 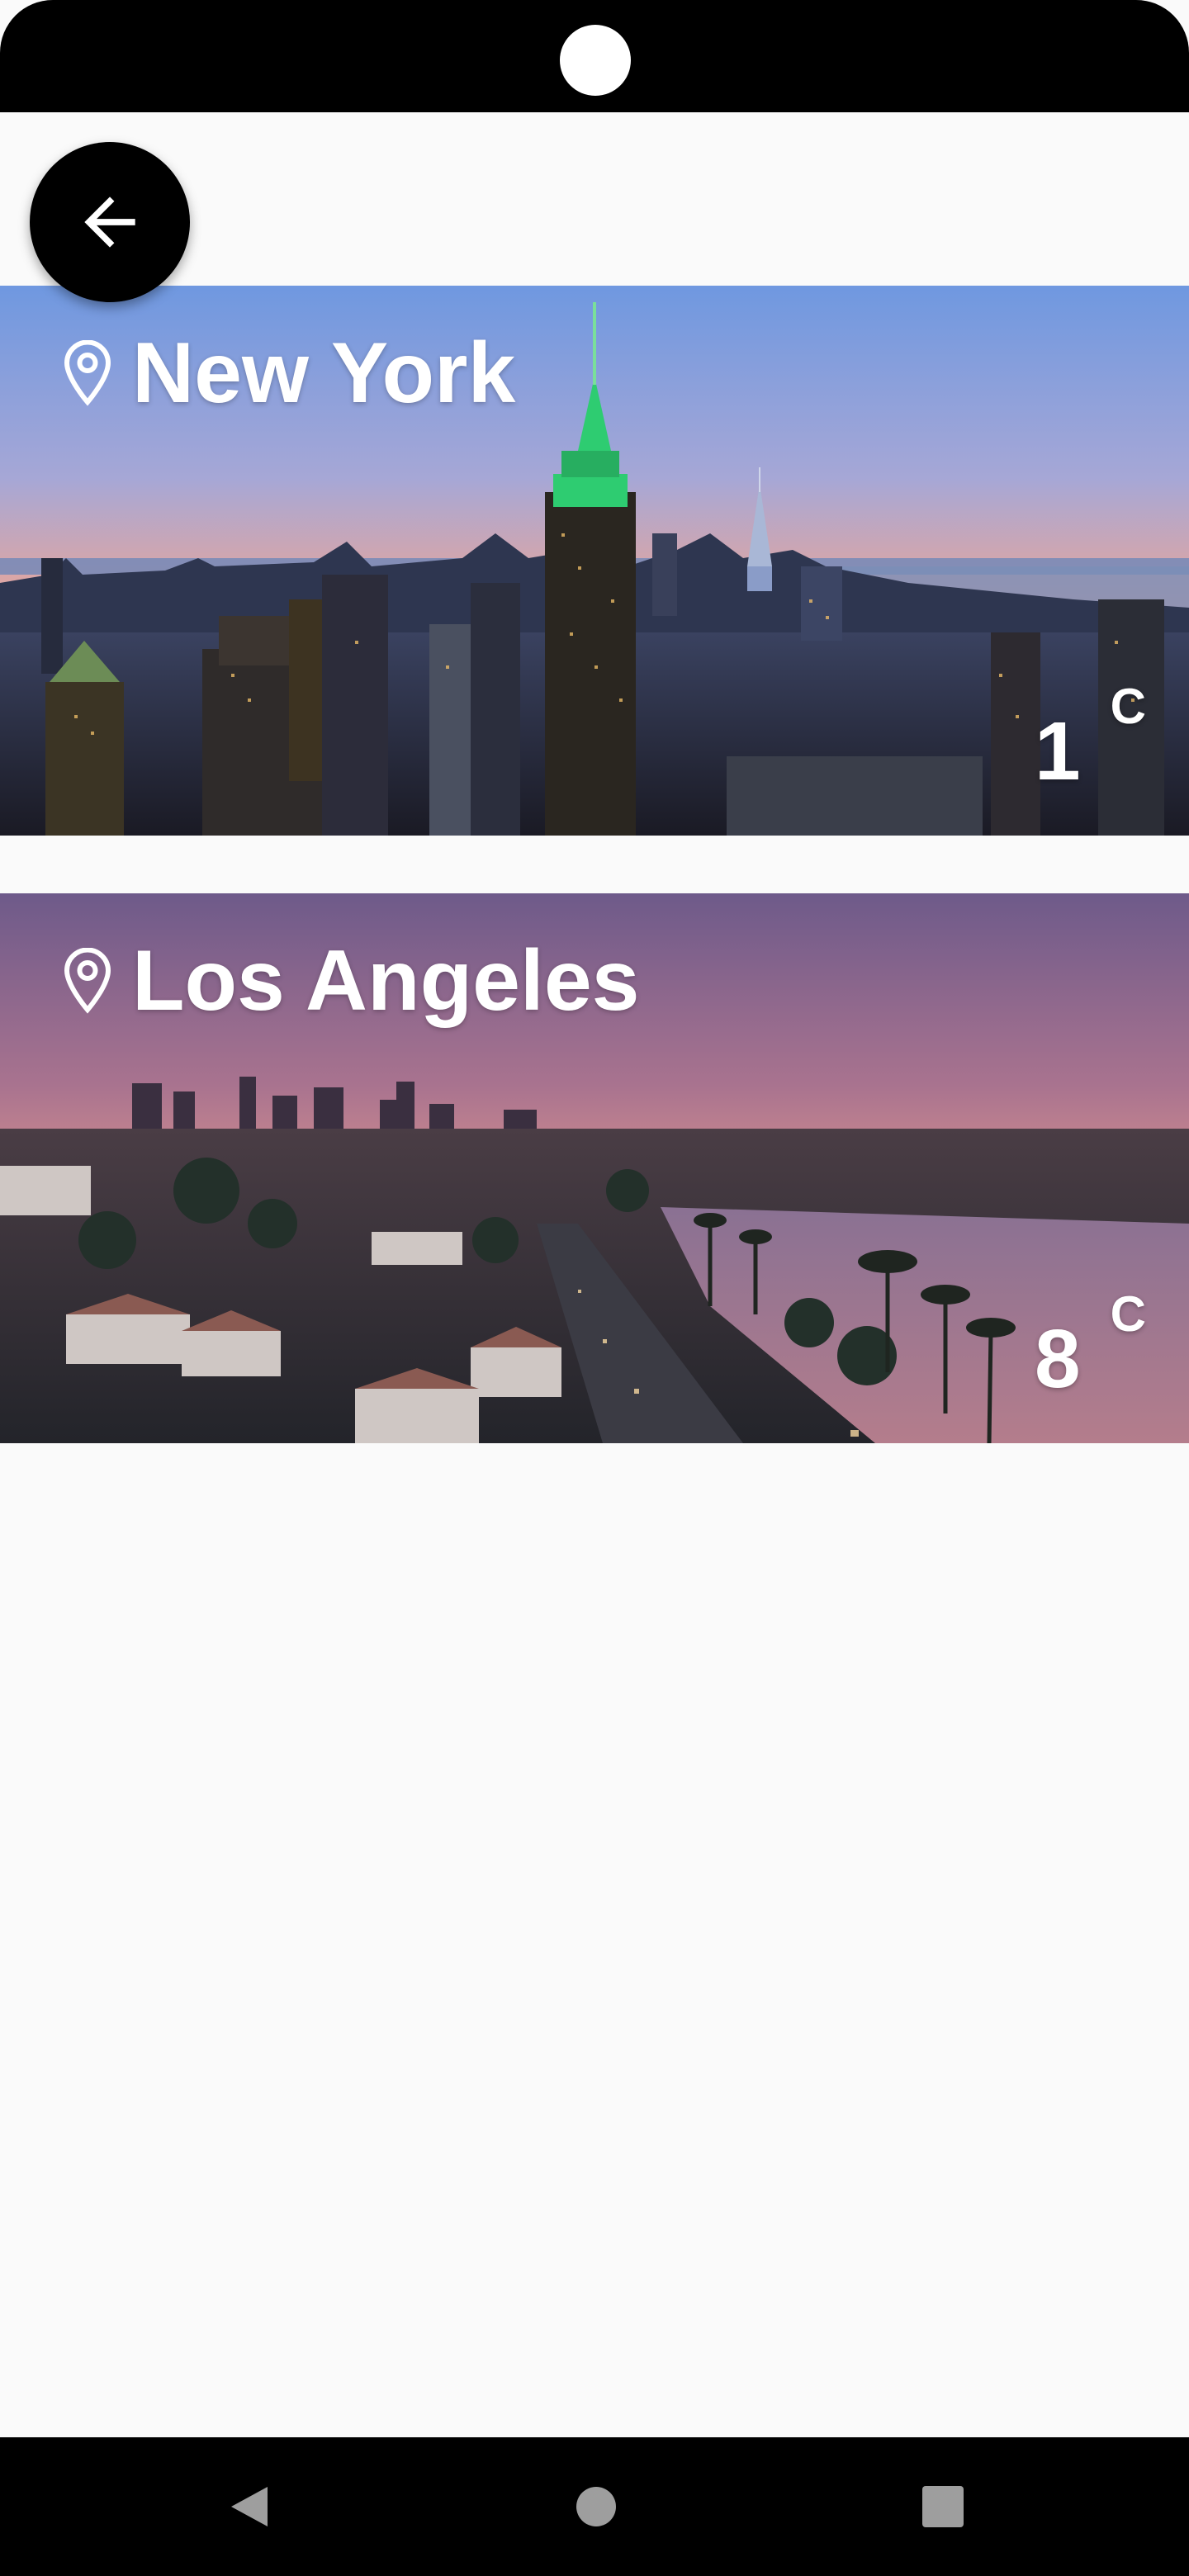 I want to click on back-button, so click(x=110, y=222).